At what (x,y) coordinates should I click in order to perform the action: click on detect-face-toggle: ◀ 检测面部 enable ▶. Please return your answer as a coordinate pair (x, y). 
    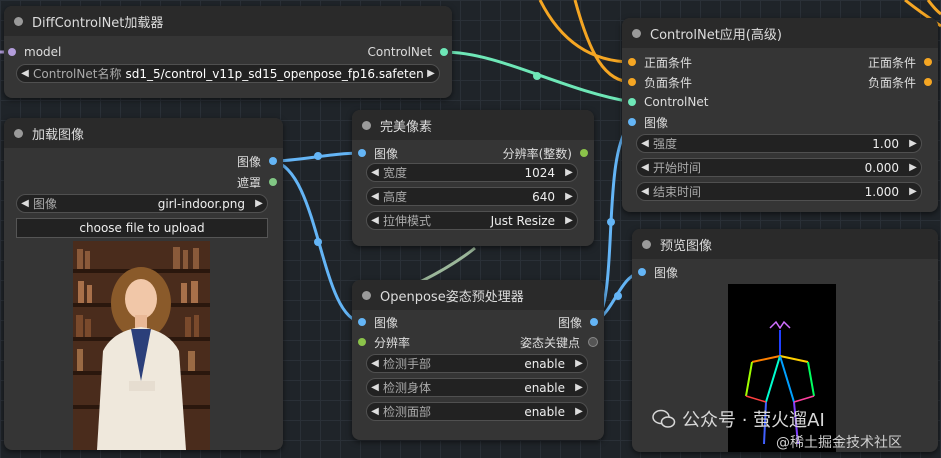
    Looking at the image, I should click on (477, 411).